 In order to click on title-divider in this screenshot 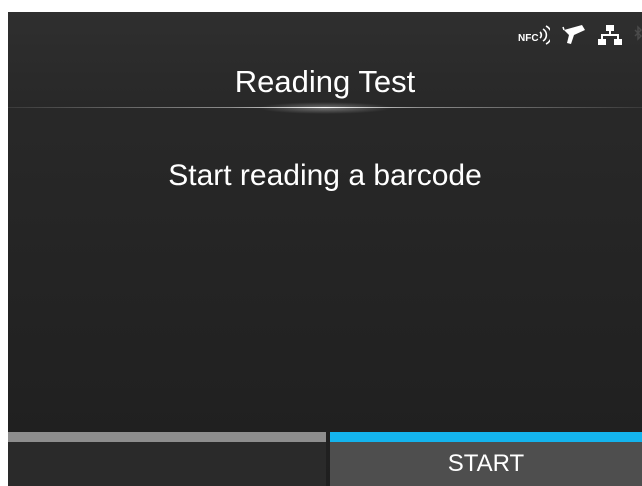, I will do `click(325, 107)`.